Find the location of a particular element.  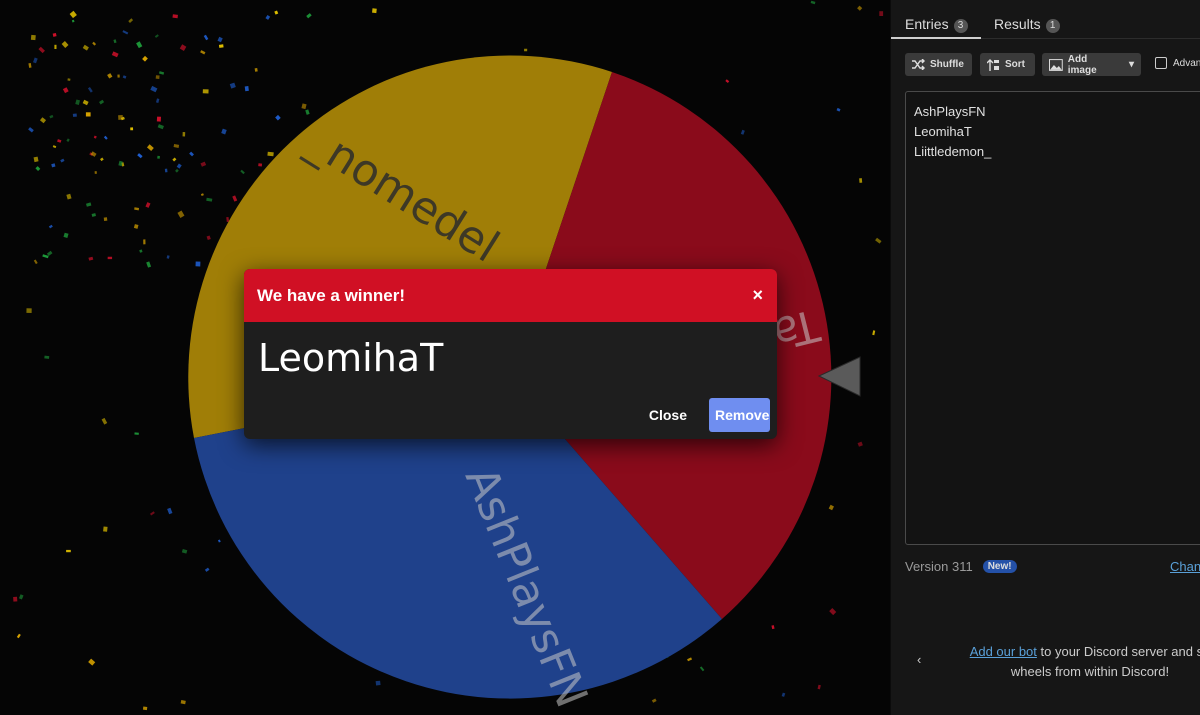

close-icon: × is located at coordinates (757, 295).